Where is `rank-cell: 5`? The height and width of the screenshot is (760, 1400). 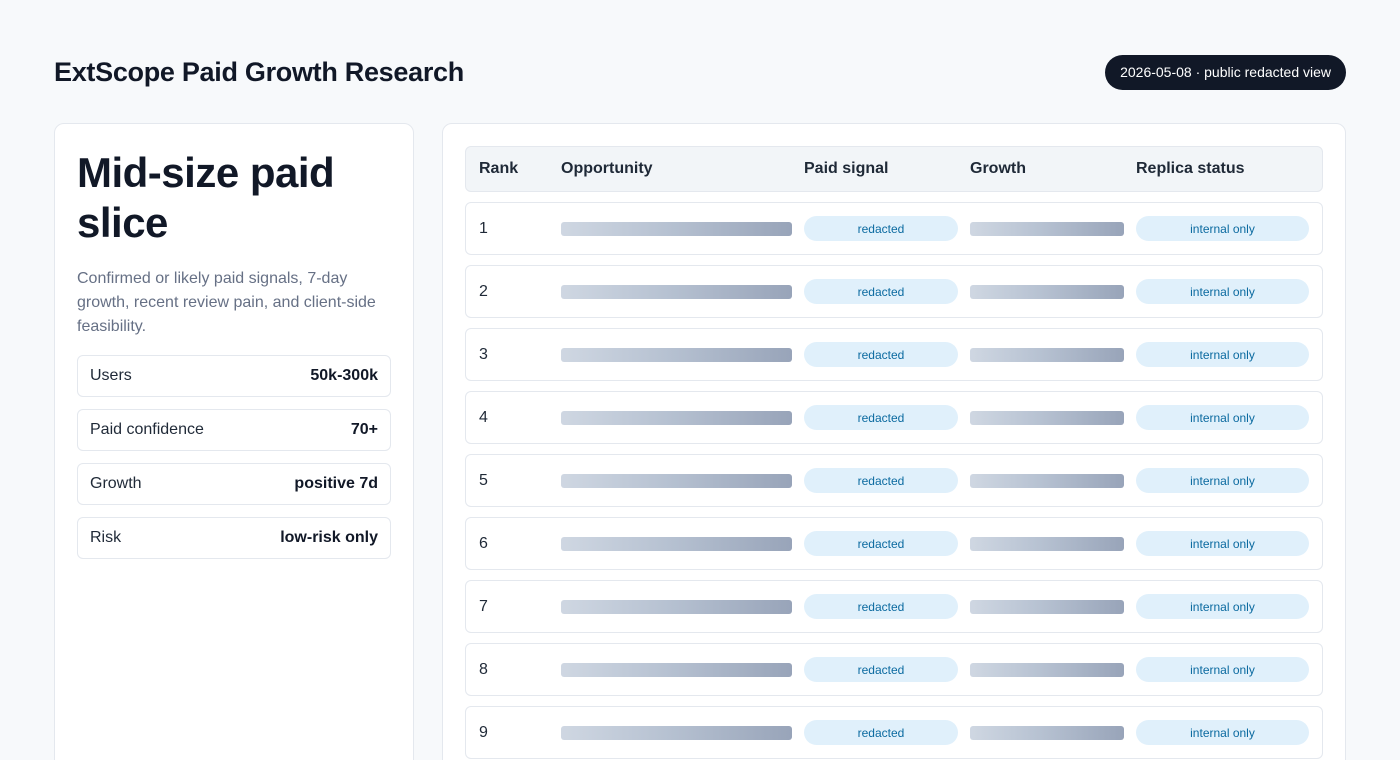 rank-cell: 5 is located at coordinates (483, 480).